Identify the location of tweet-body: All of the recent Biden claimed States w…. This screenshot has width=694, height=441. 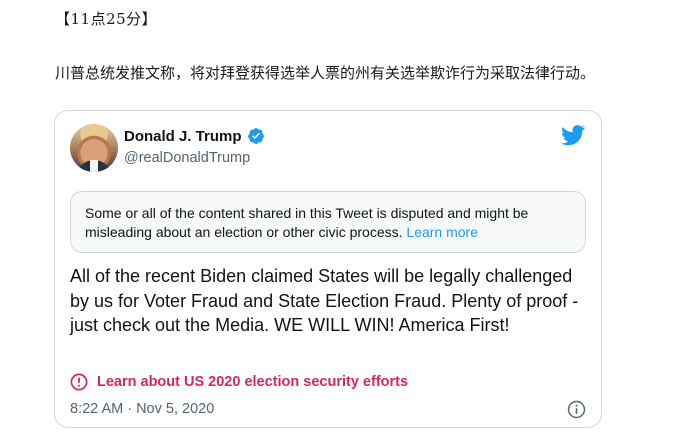
(324, 300).